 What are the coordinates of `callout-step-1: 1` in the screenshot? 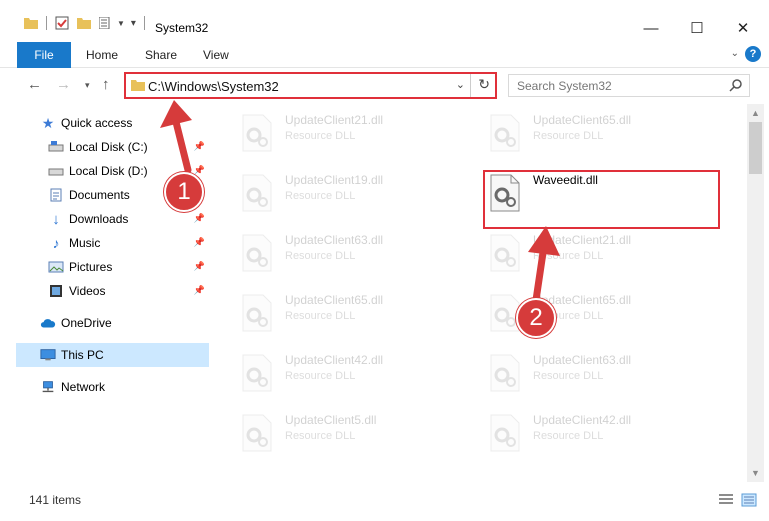 It's located at (184, 192).